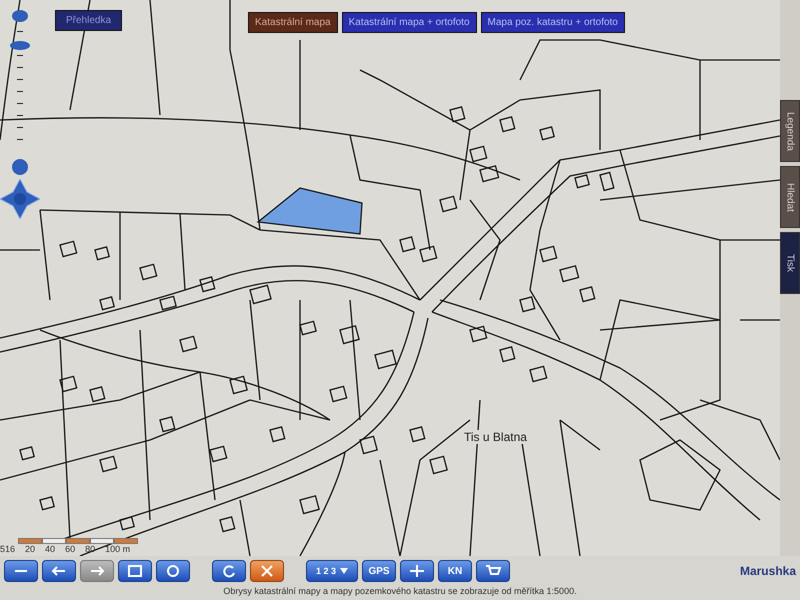  Describe the element at coordinates (20, 167) in the screenshot. I see `zoom-out-icon` at that location.